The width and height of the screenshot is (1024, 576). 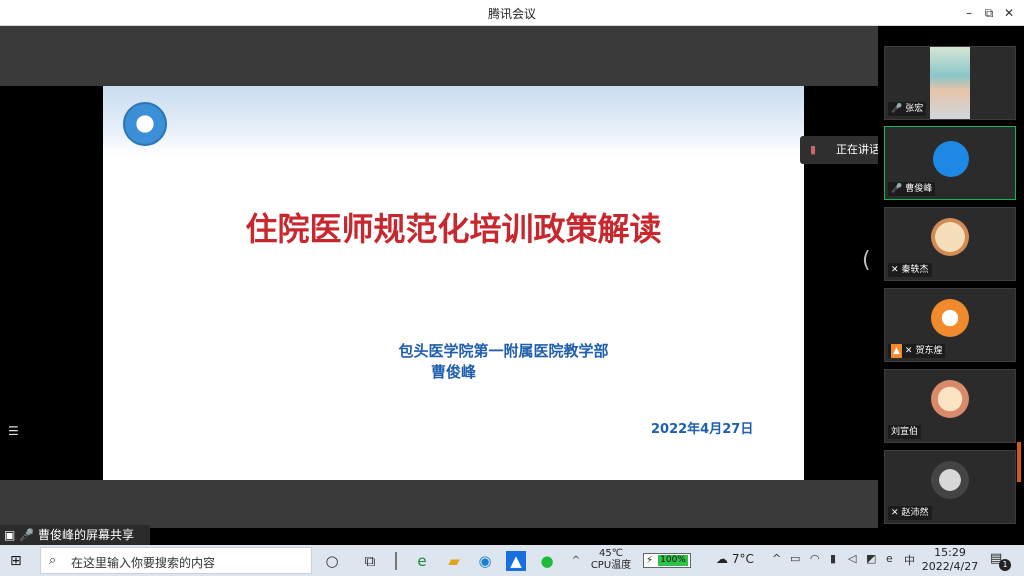 I want to click on stage-top-band, so click(x=439, y=56).